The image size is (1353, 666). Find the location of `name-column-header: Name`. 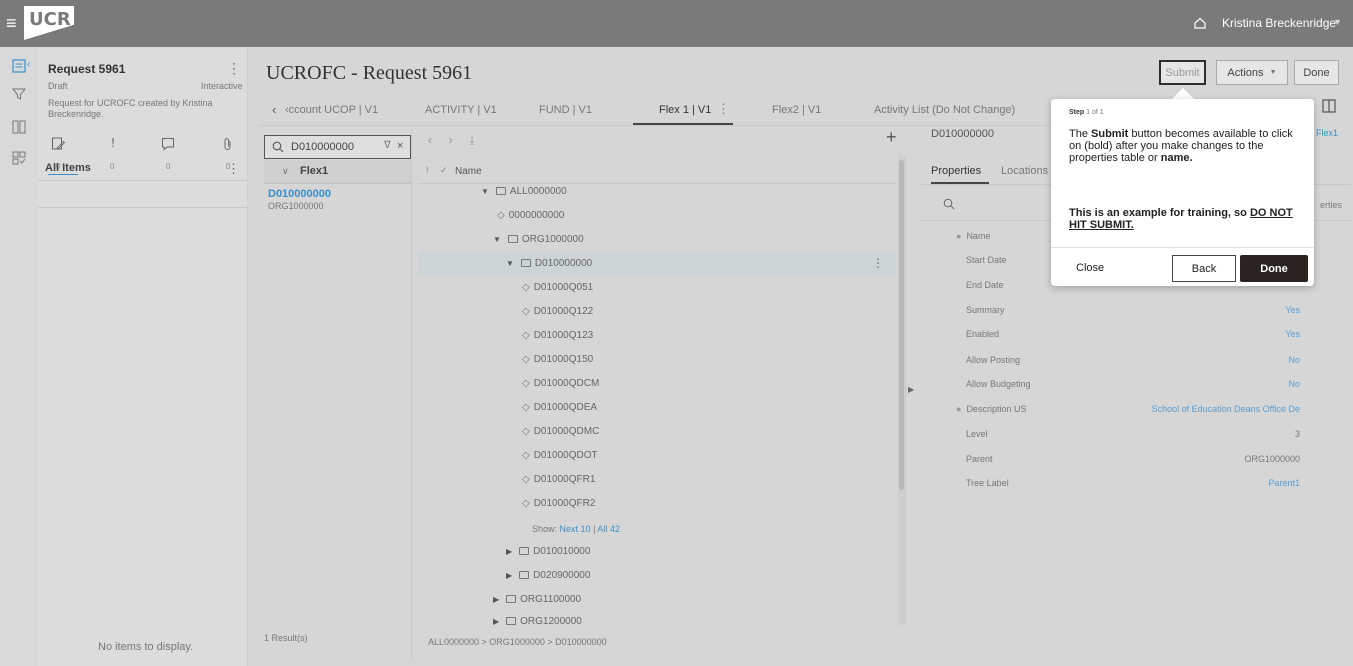

name-column-header: Name is located at coordinates (468, 171).